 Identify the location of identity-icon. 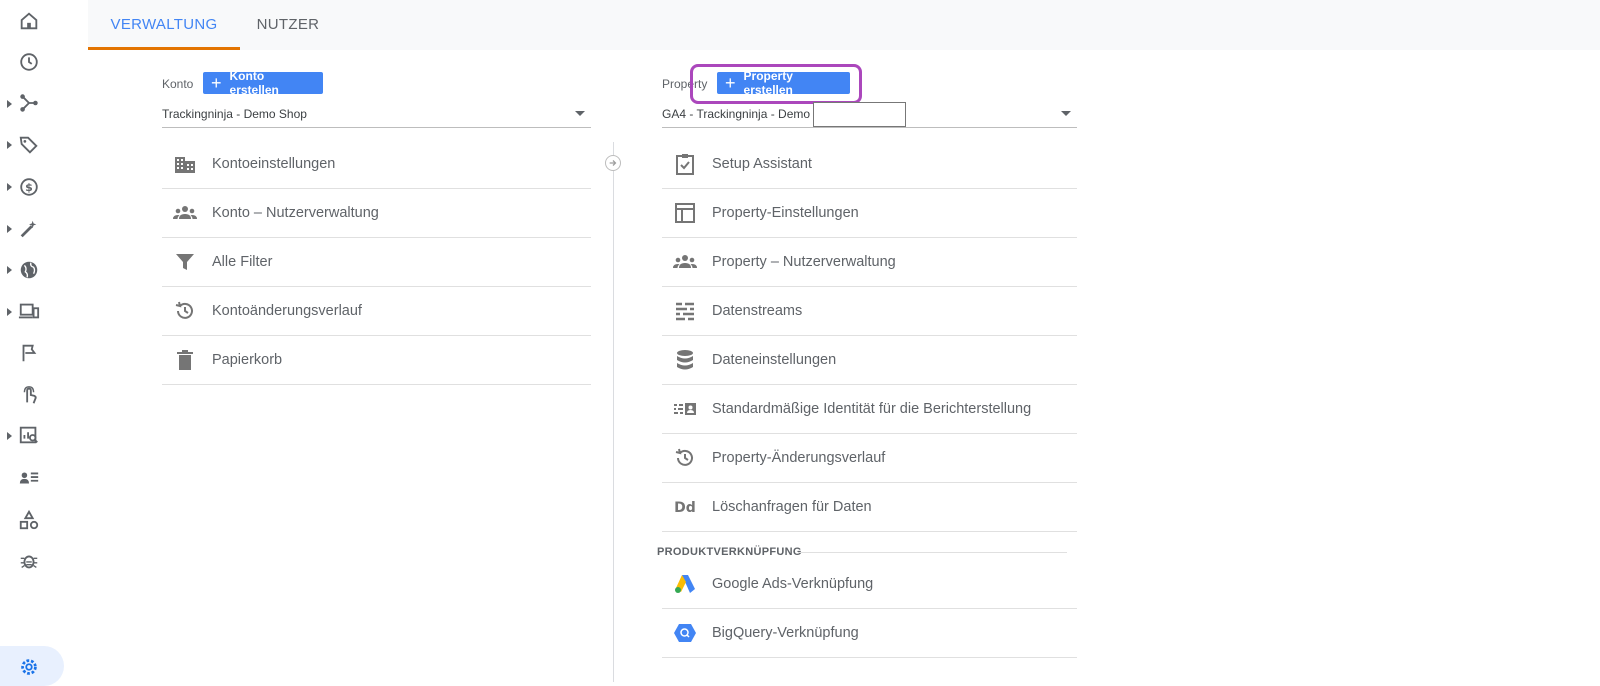
(685, 409).